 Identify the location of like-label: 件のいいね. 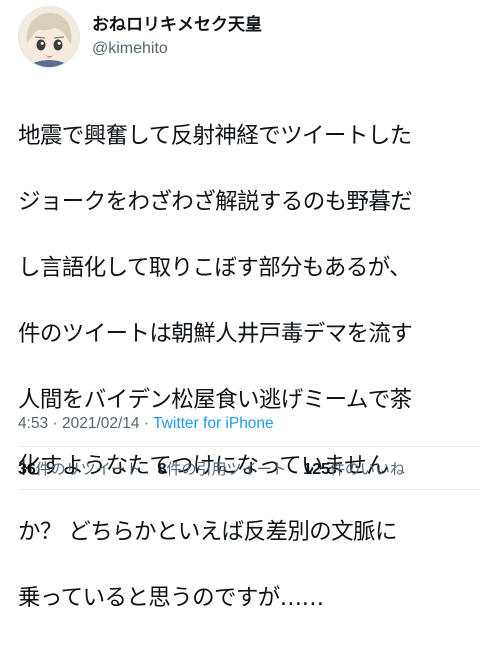
(368, 469).